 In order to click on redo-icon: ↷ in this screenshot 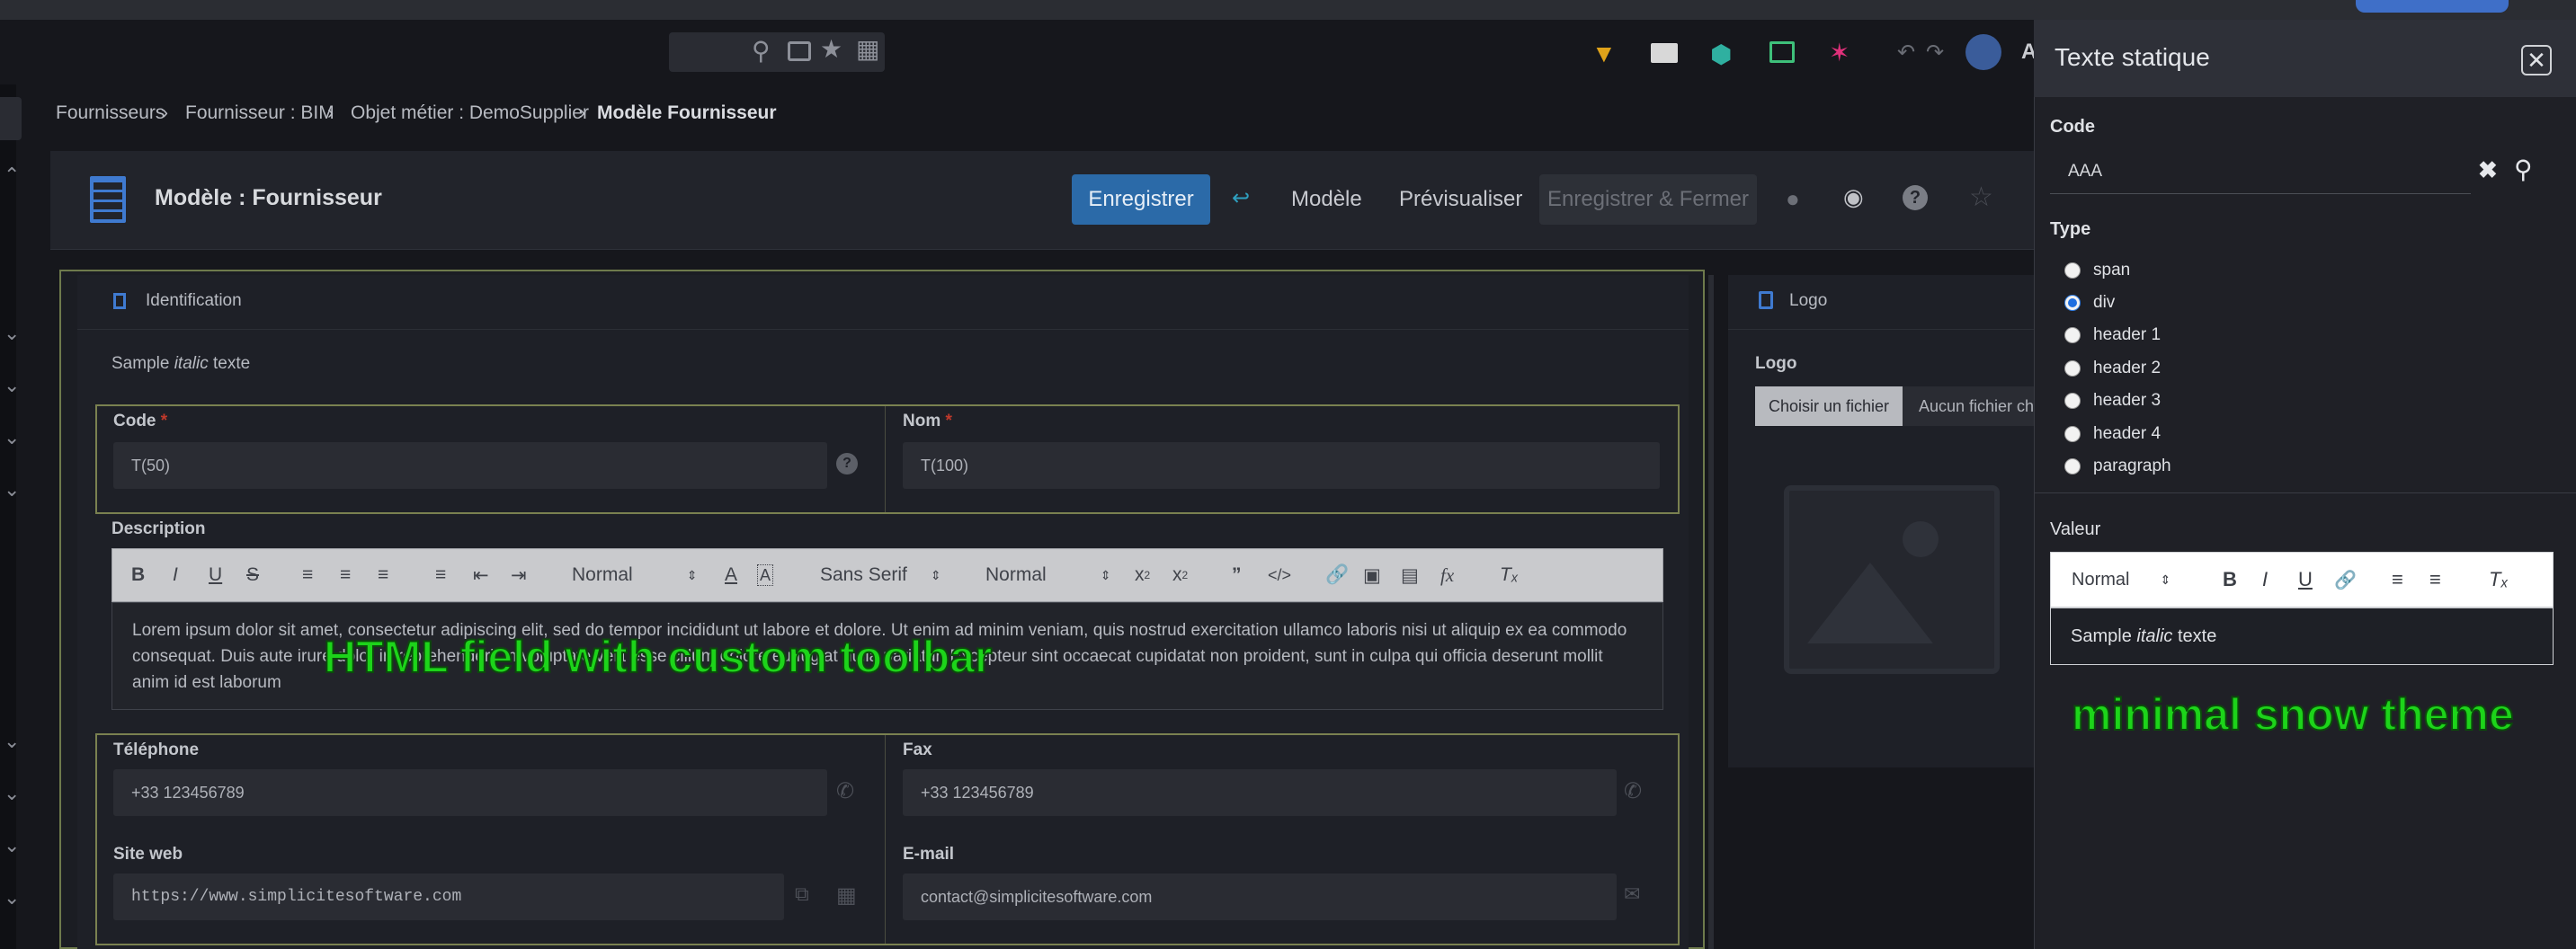, I will do `click(1935, 53)`.